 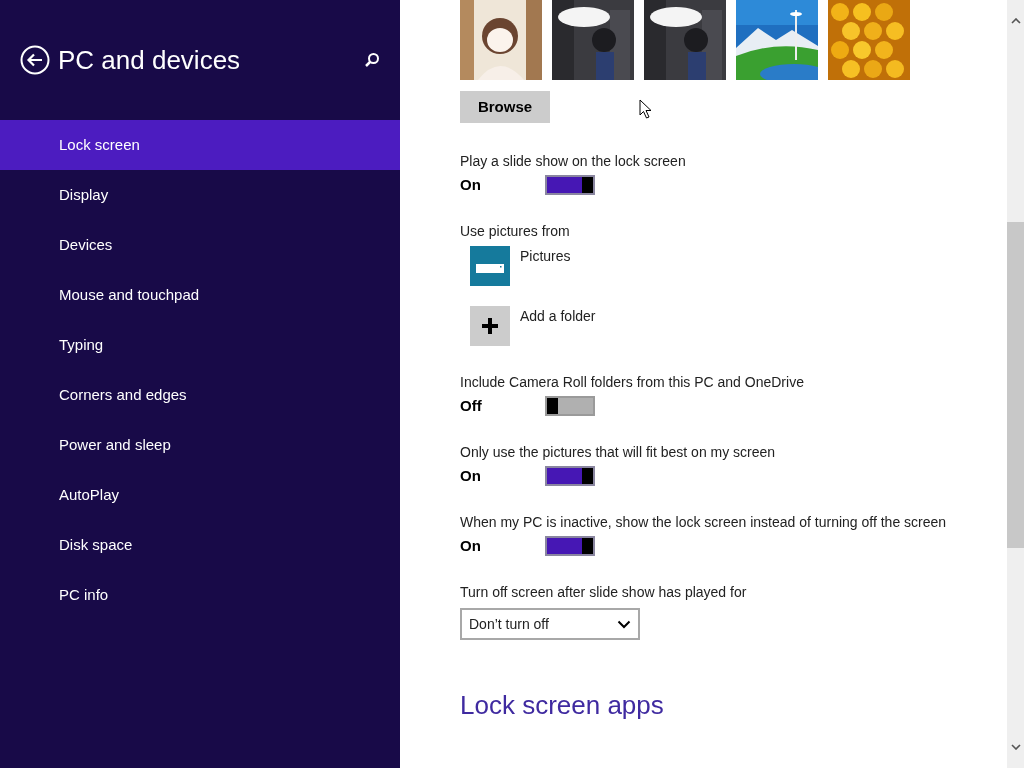 I want to click on scrollbar-thumb, so click(x=1015, y=385).